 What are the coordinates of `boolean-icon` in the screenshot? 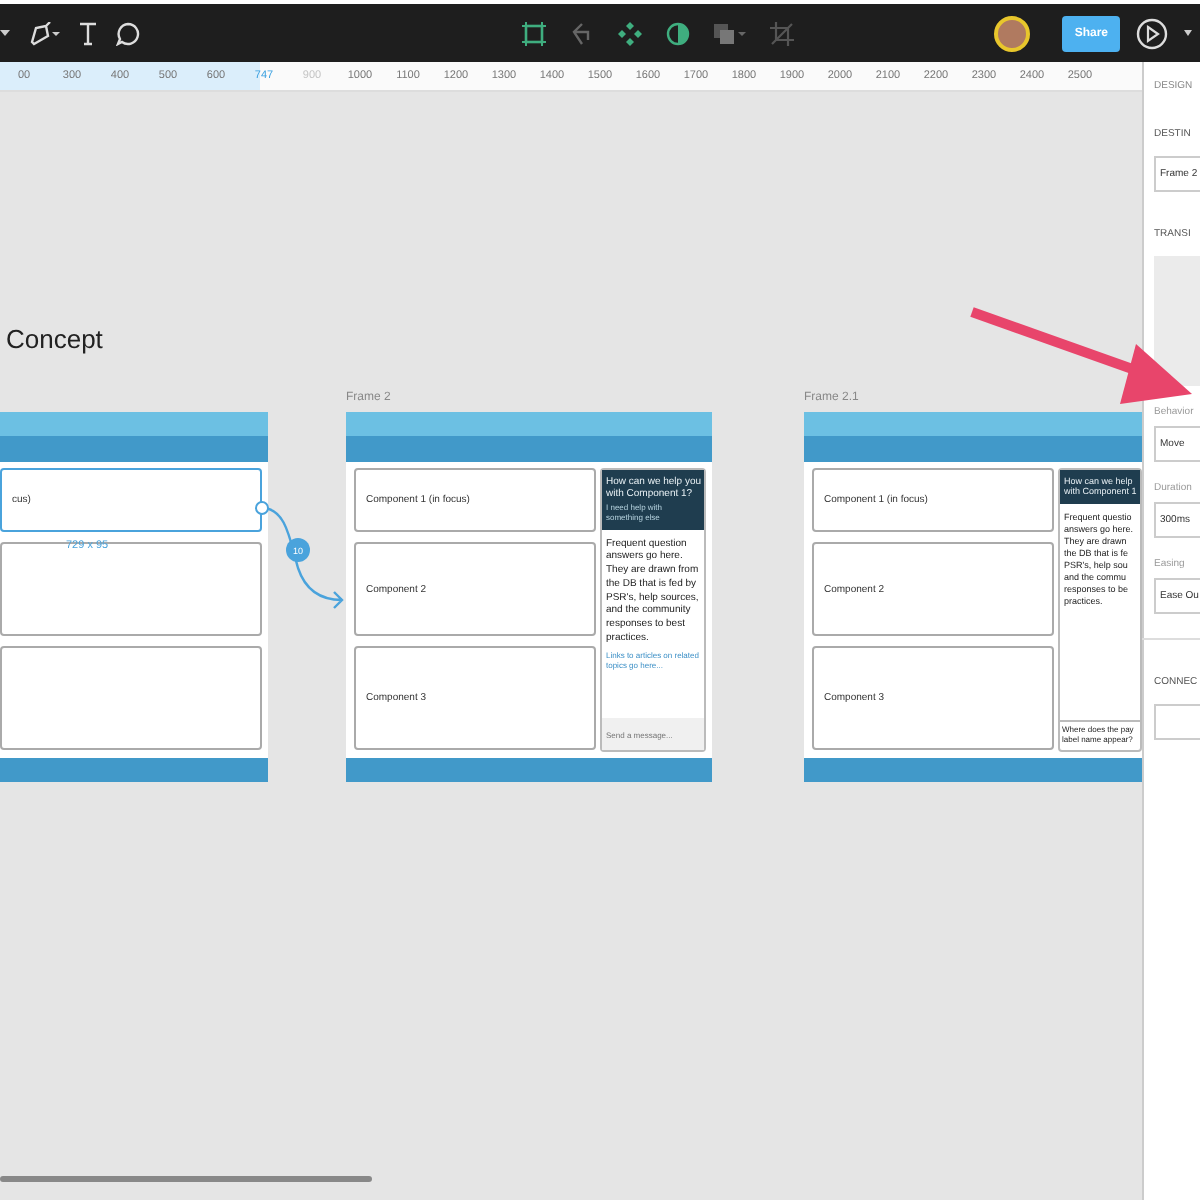 It's located at (729, 33).